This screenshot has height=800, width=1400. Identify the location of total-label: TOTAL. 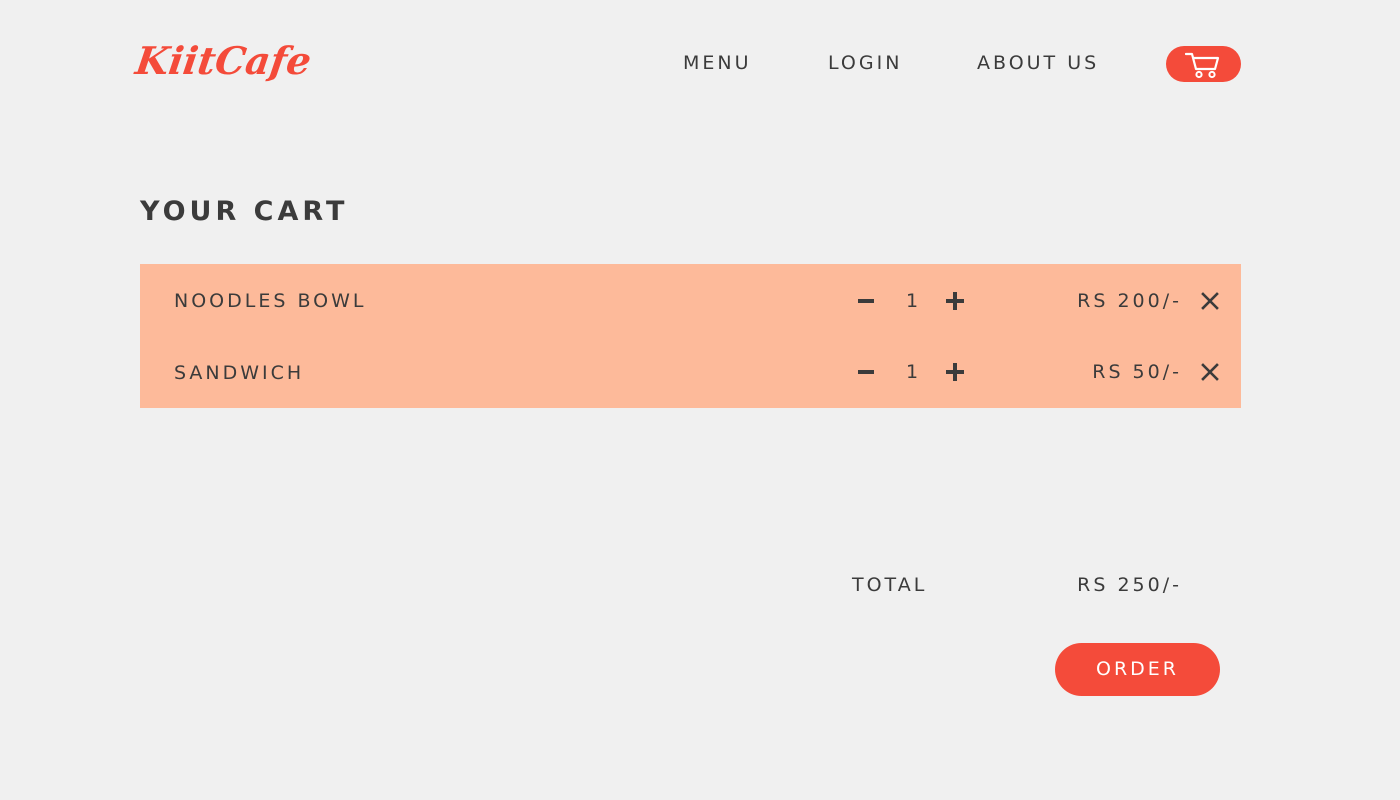
(890, 585).